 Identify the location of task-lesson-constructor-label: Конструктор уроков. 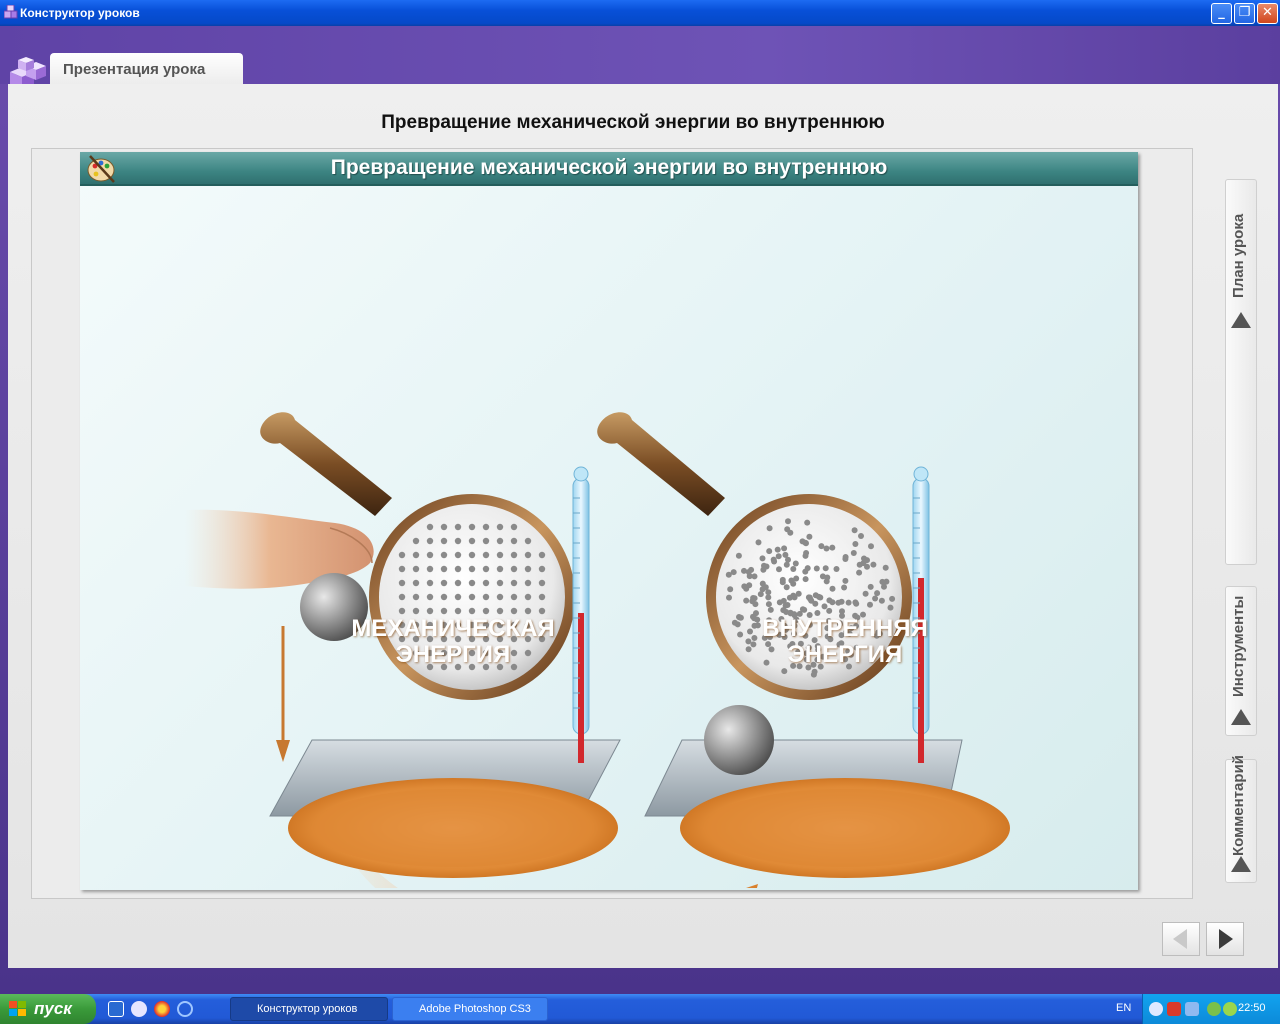
(307, 1009).